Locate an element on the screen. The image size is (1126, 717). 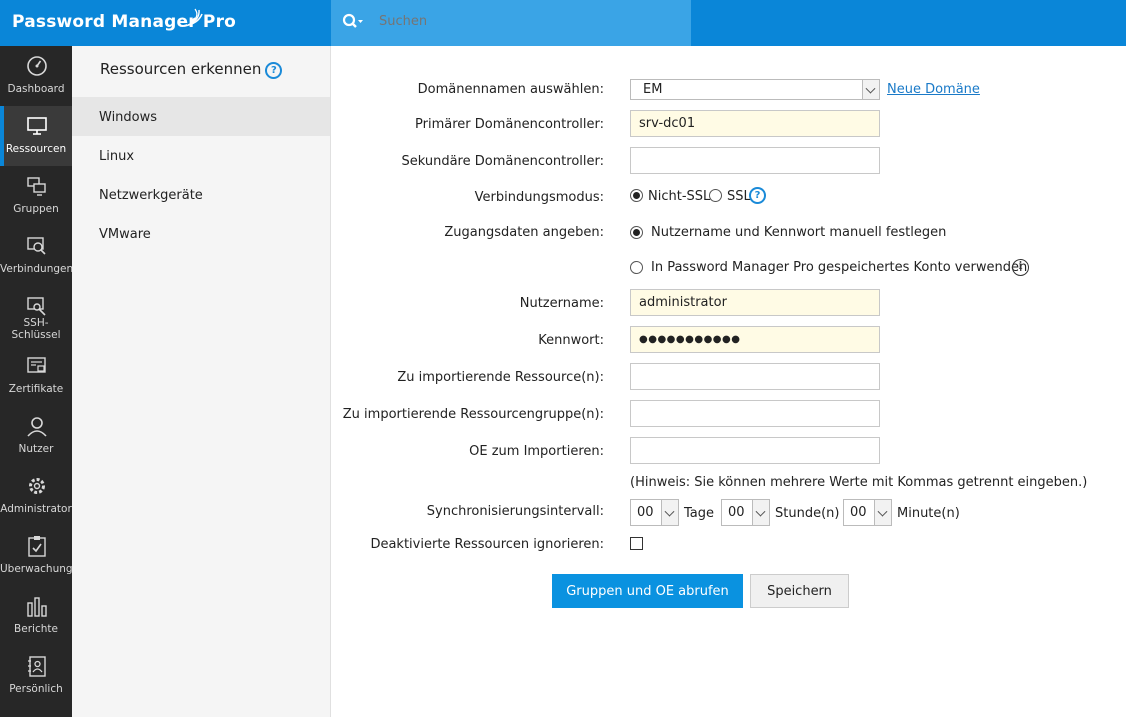
gear-icon is located at coordinates (37, 486).